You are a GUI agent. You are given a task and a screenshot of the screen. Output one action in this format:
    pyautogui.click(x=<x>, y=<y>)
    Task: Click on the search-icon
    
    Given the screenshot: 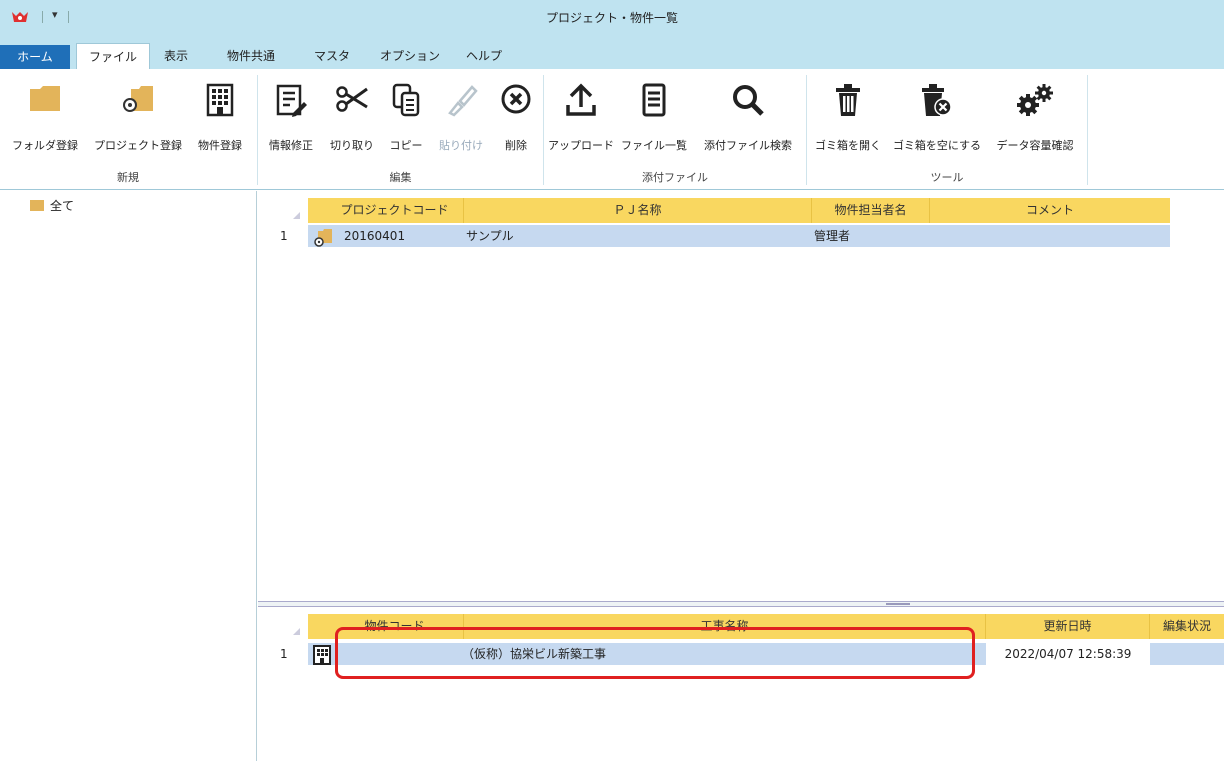 What is the action you would take?
    pyautogui.click(x=748, y=100)
    